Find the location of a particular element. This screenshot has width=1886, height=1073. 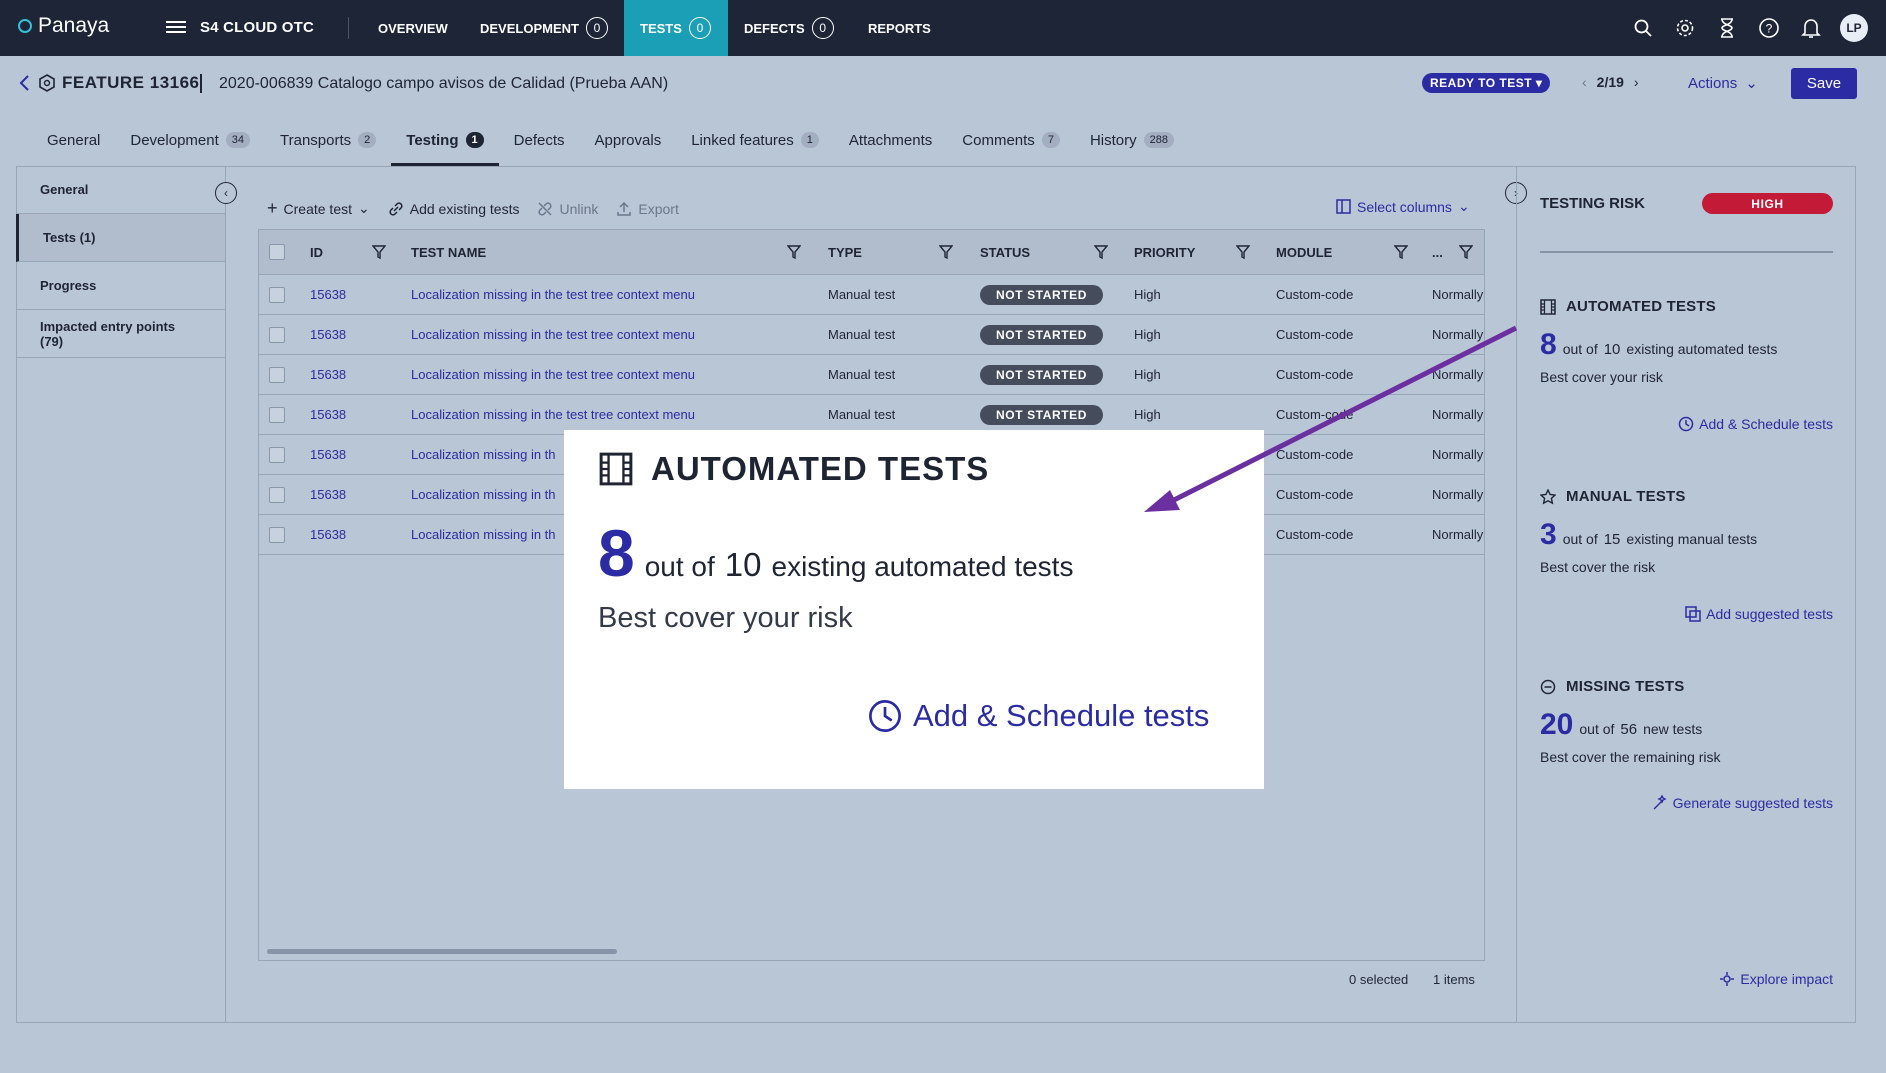

menu-icon is located at coordinates (176, 28).